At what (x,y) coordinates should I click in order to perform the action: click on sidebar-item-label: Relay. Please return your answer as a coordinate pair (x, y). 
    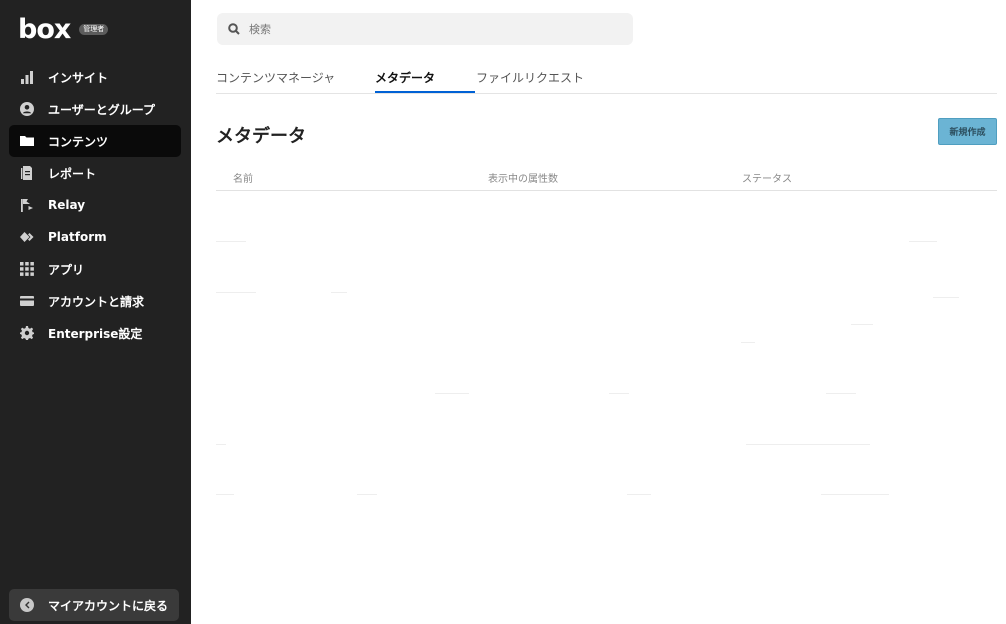
    Looking at the image, I should click on (67, 205).